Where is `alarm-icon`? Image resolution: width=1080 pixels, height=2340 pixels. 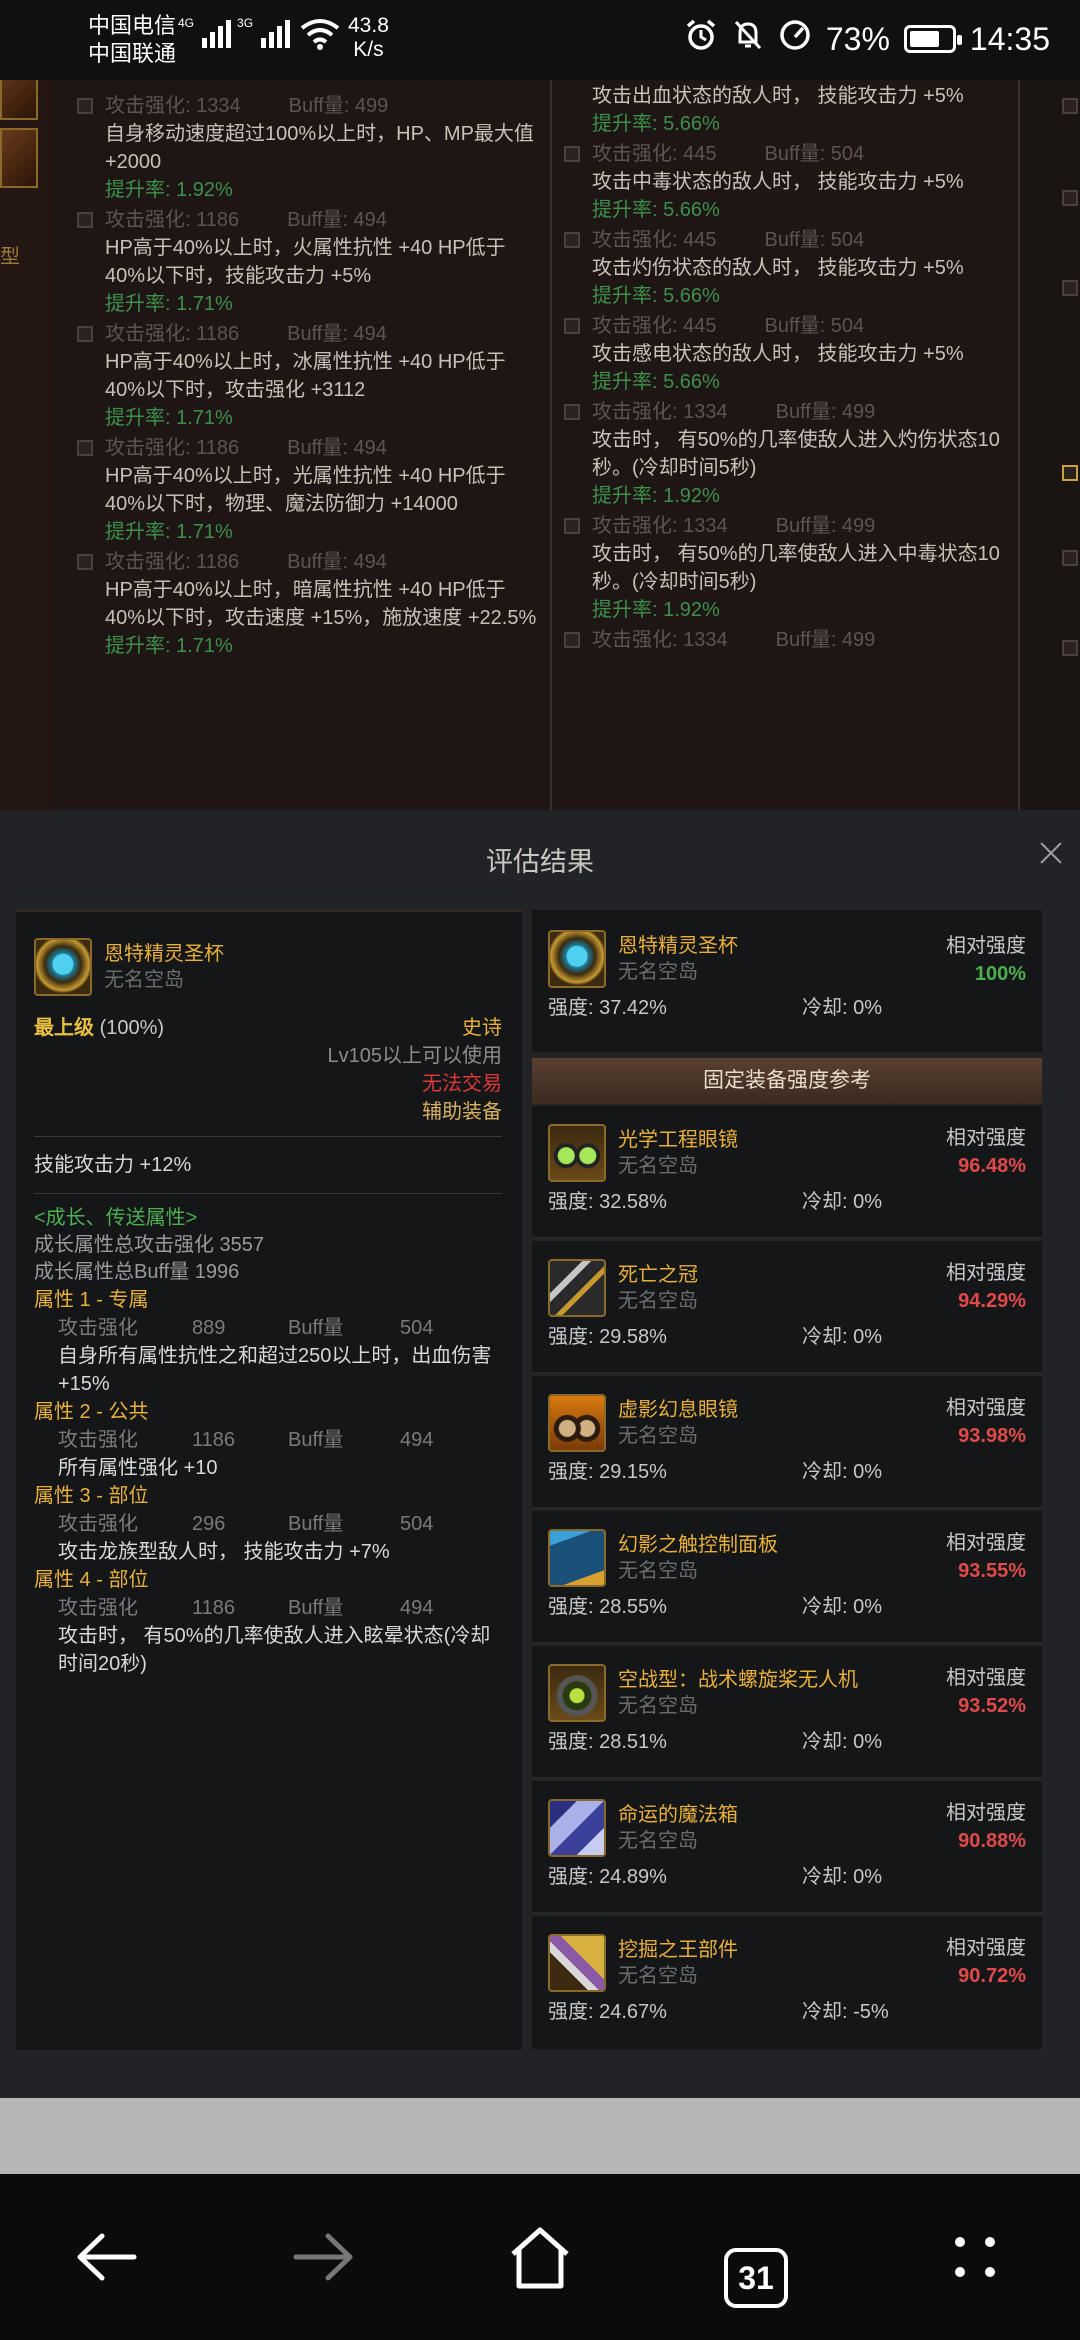
alarm-icon is located at coordinates (701, 39).